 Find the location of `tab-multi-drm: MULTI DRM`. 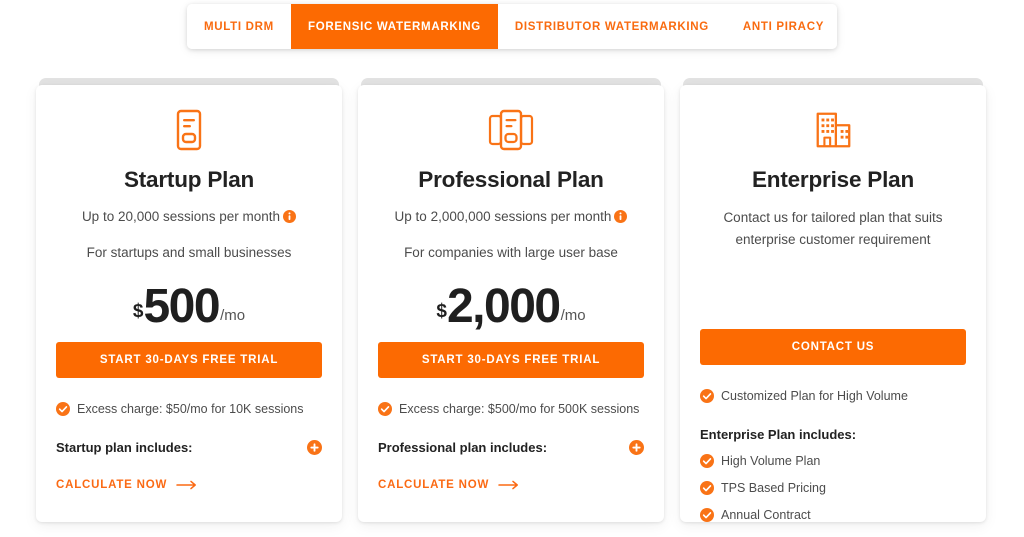

tab-multi-drm: MULTI DRM is located at coordinates (239, 26).